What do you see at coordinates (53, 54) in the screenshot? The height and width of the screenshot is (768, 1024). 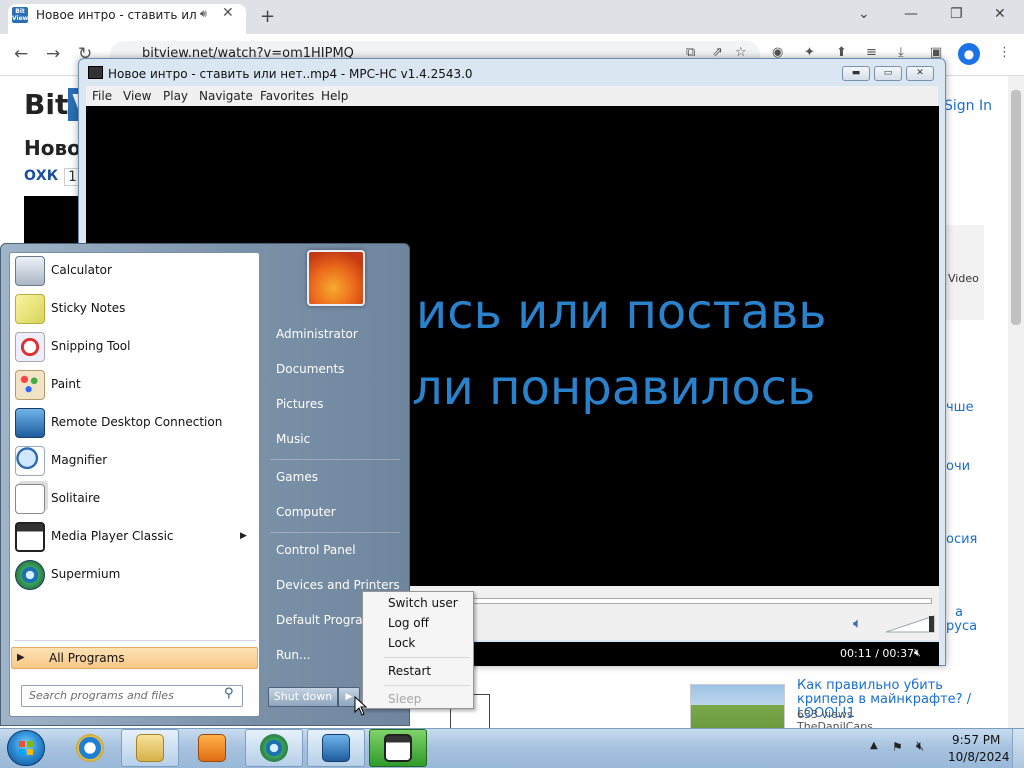 I see `forward-arrow-icon: →` at bounding box center [53, 54].